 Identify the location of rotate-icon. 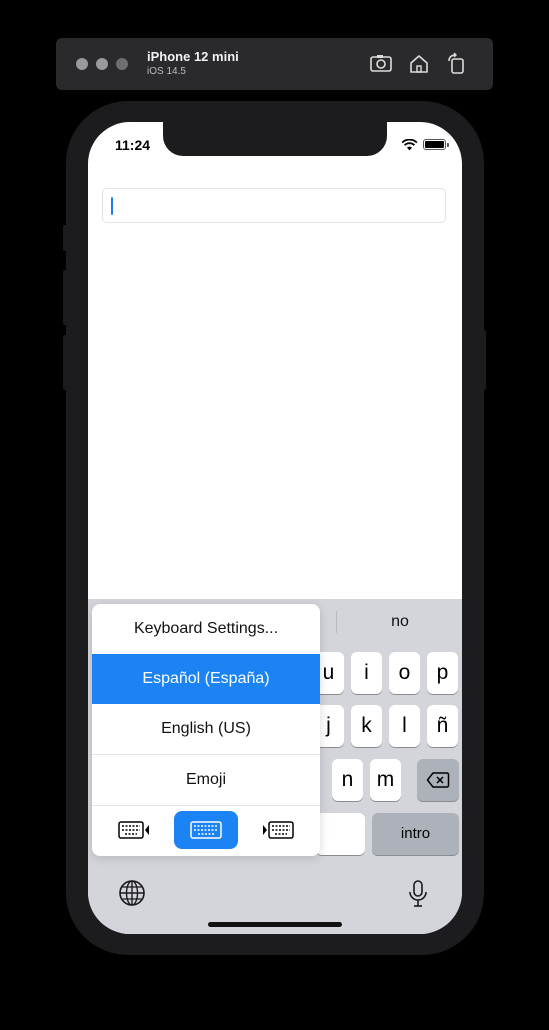
(457, 64).